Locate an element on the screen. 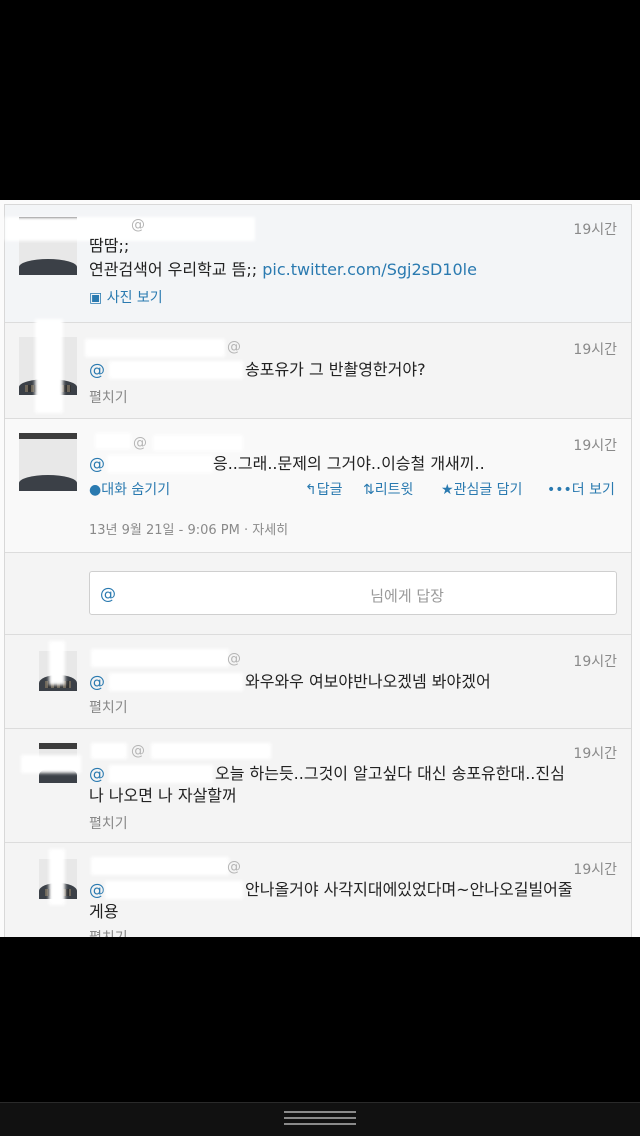 The height and width of the screenshot is (1136, 640). reply-box: @ 님에게 답장 is located at coordinates (318, 594).